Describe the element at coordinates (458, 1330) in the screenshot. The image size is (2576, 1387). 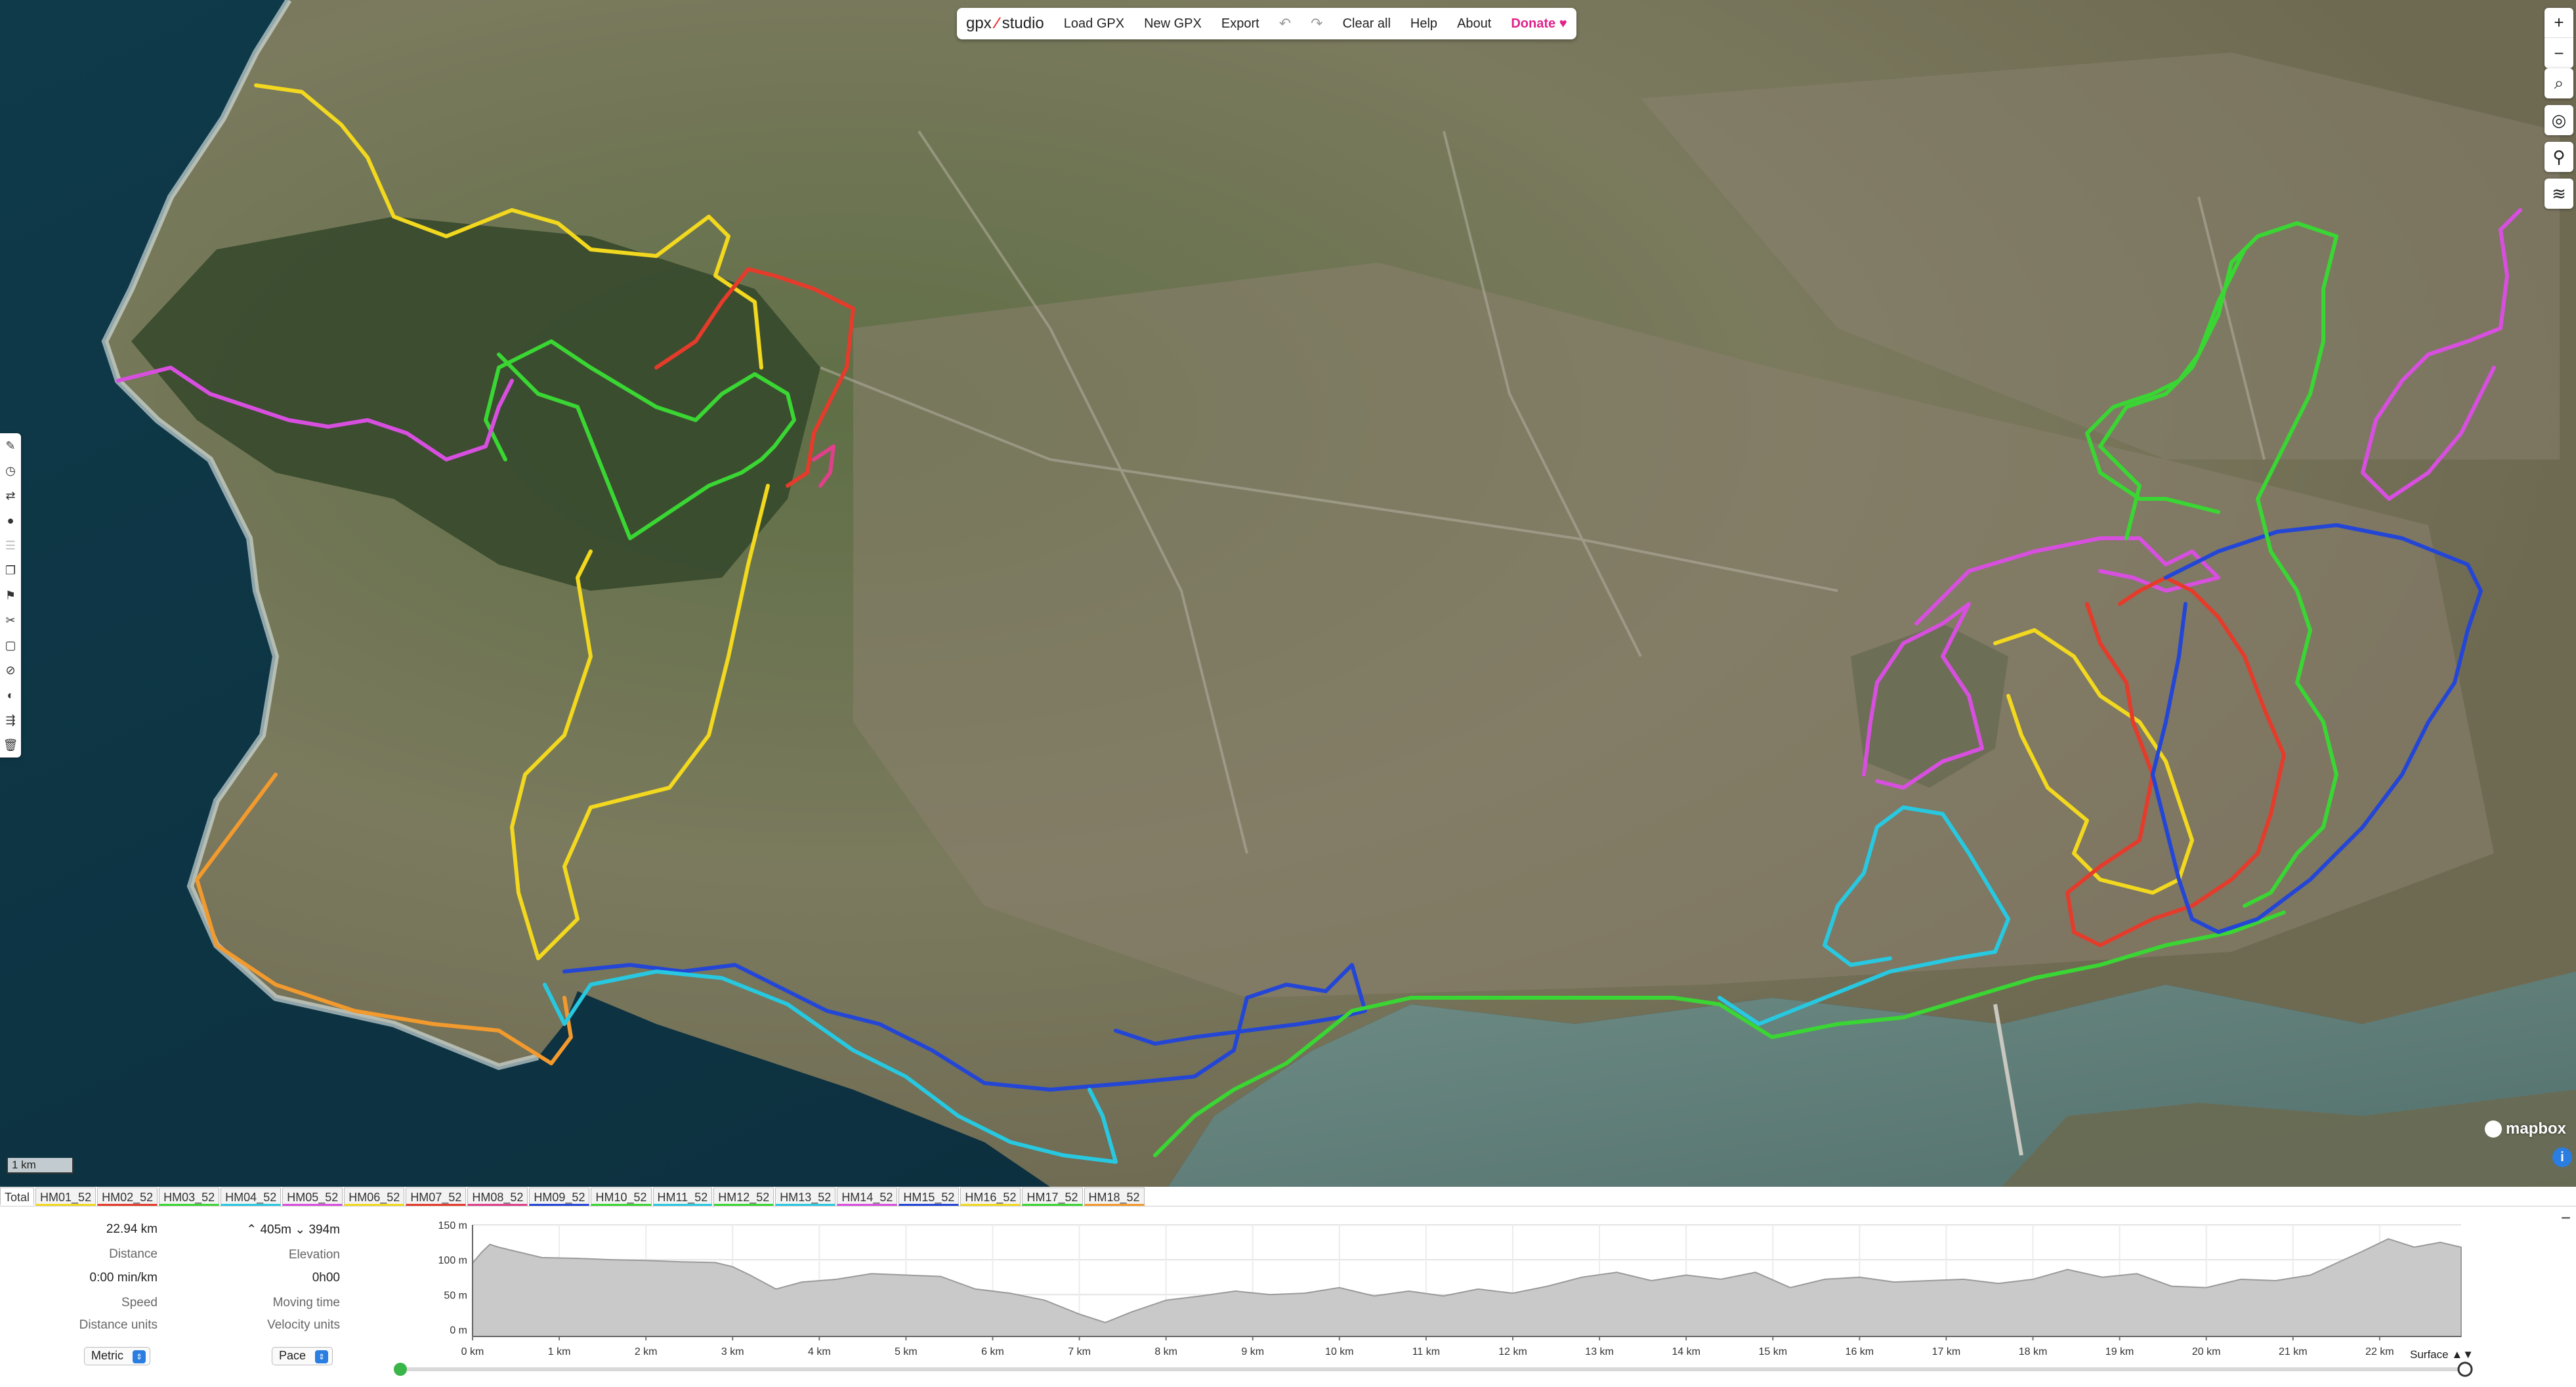
I see `y-tick-label: 0 m` at that location.